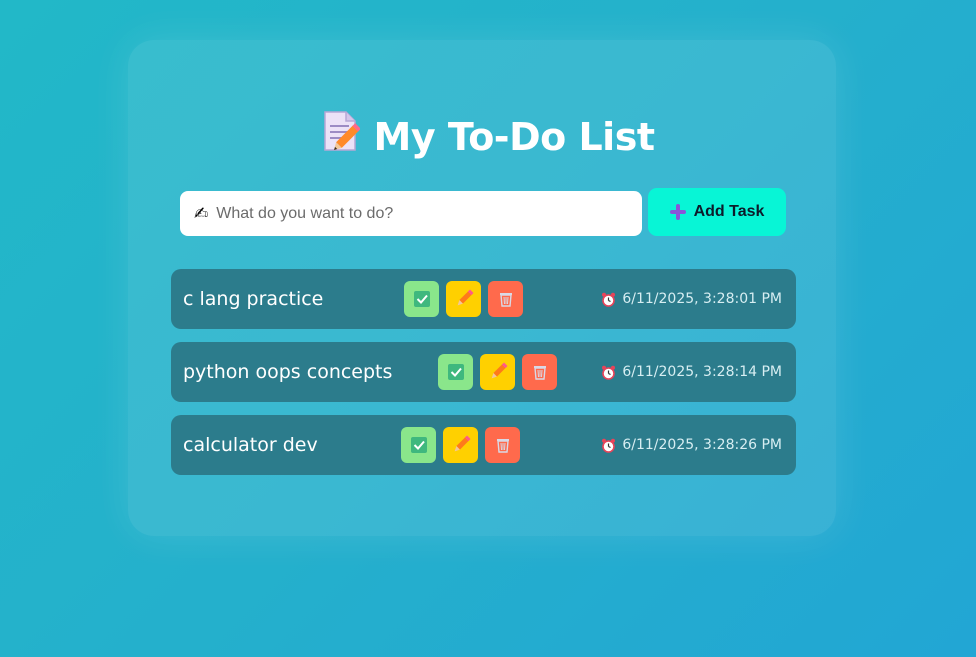  I want to click on task-timestamp: 6/11/2025, 3:28:26 PM, so click(691, 445).